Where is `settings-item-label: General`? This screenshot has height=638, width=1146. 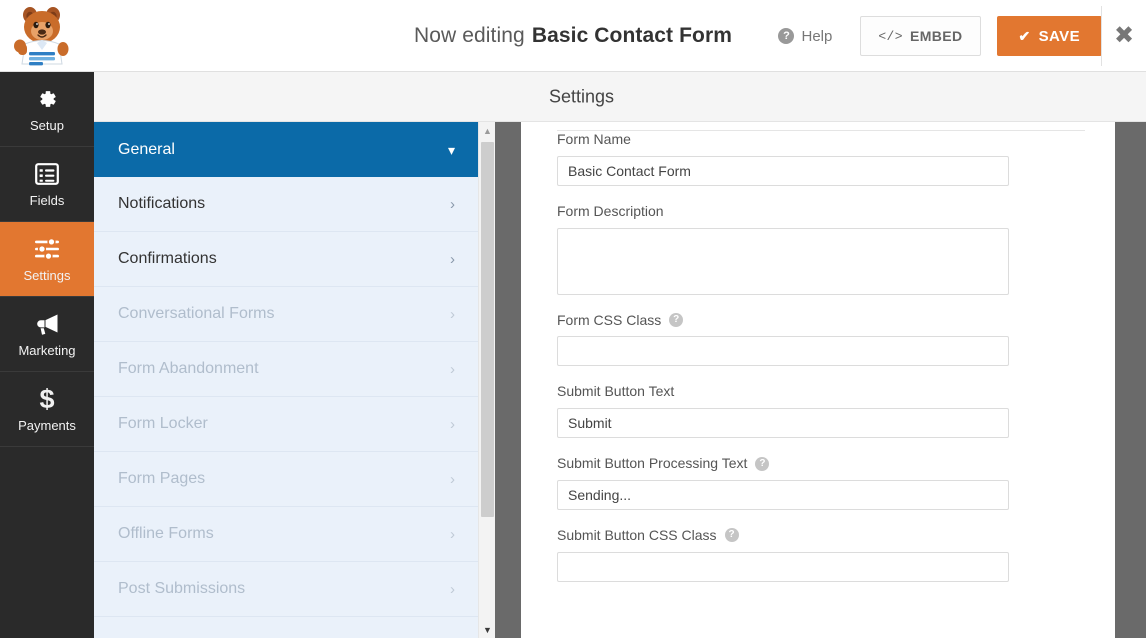
settings-item-label: General is located at coordinates (146, 149).